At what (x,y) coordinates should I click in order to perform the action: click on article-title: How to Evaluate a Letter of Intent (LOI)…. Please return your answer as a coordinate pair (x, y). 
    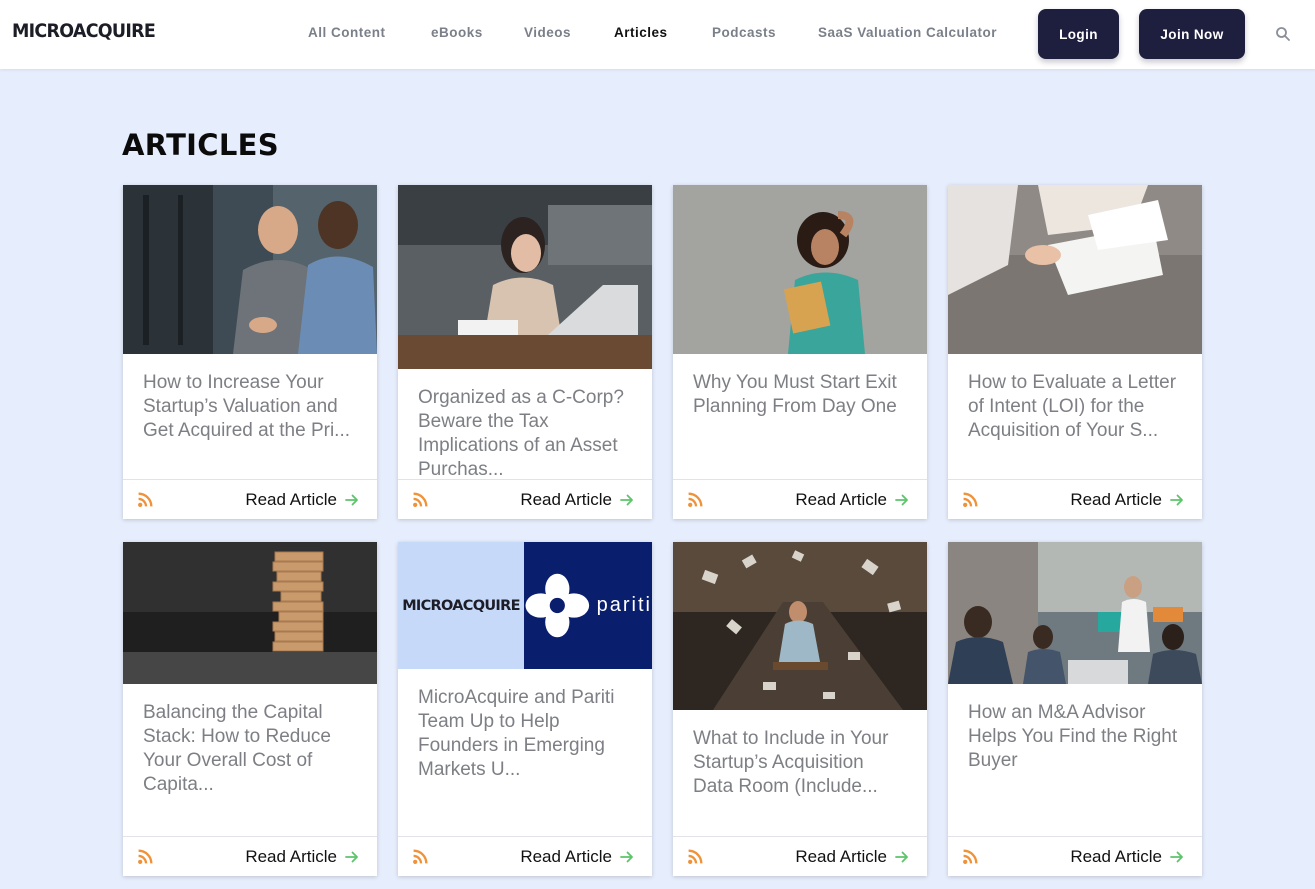
    Looking at the image, I should click on (1075, 407).